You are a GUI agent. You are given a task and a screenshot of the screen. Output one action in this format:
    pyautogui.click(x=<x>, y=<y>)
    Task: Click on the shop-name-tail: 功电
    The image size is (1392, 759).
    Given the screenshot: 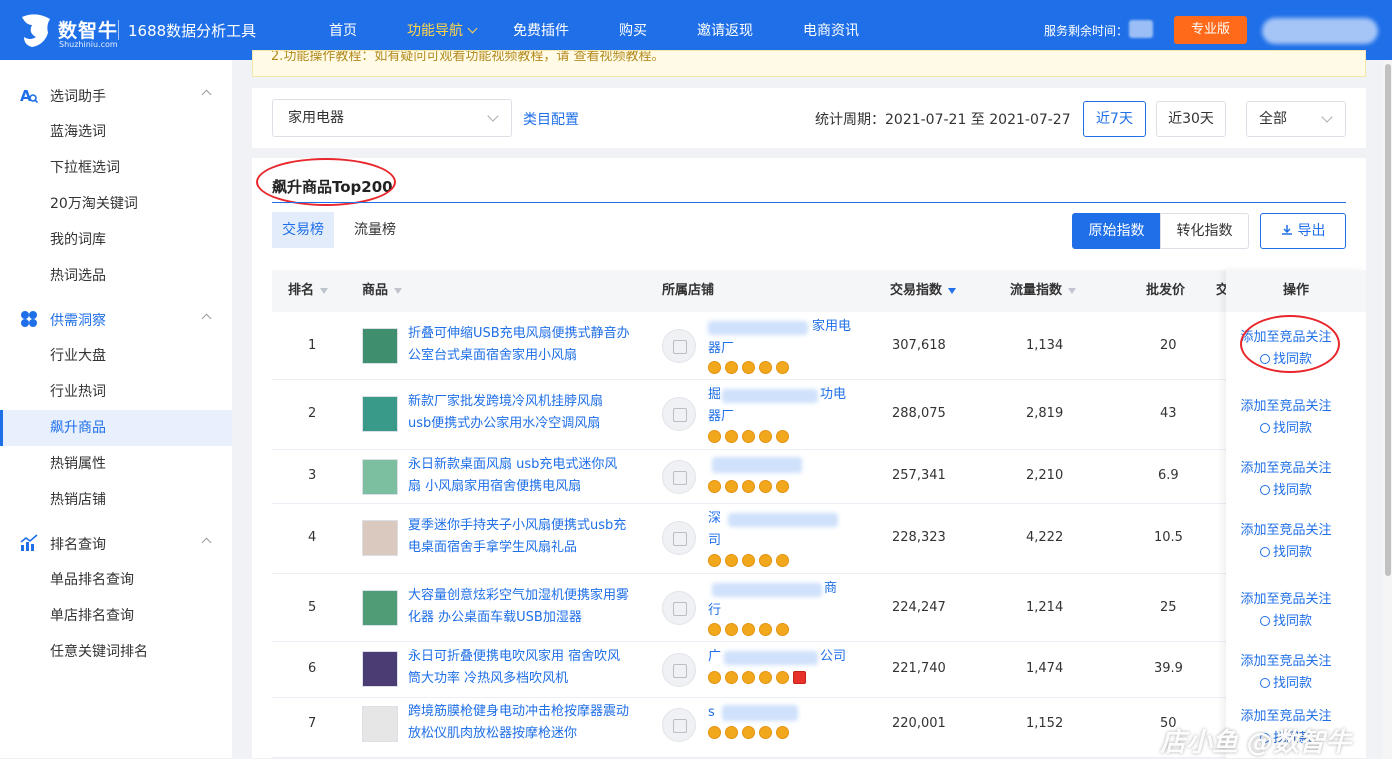 What is the action you would take?
    pyautogui.click(x=840, y=395)
    